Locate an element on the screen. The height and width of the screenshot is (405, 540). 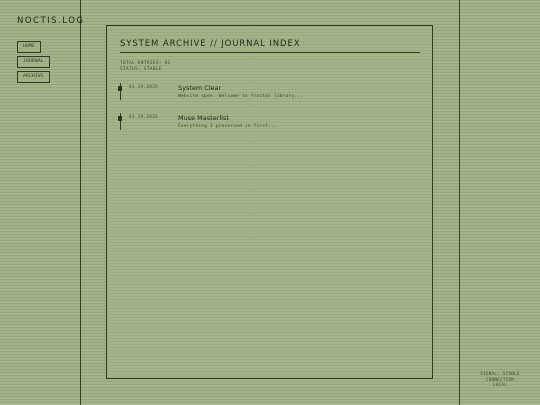
title-divider is located at coordinates (270, 52).